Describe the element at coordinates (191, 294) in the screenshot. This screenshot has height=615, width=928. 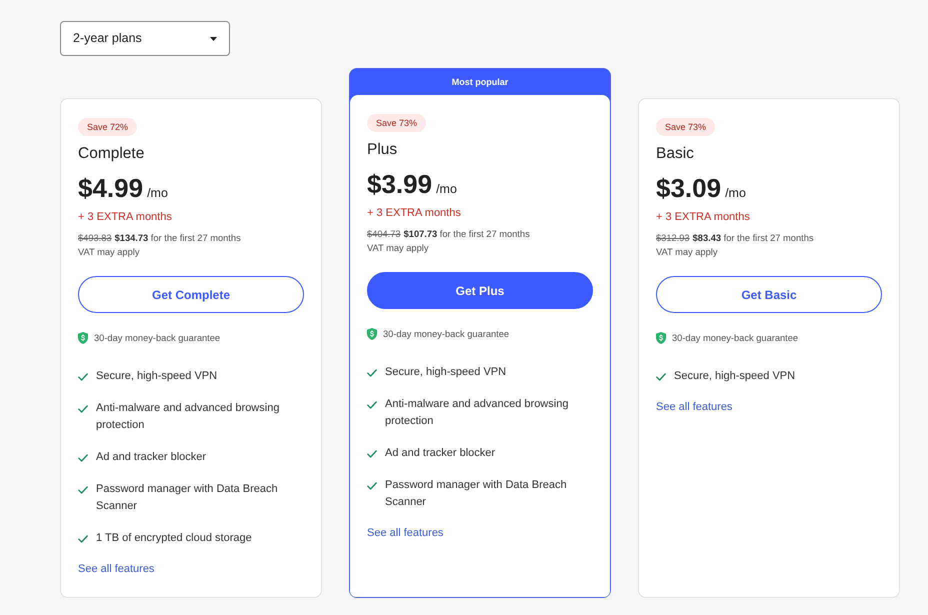
I see `get-plan-button: Get Complete` at that location.